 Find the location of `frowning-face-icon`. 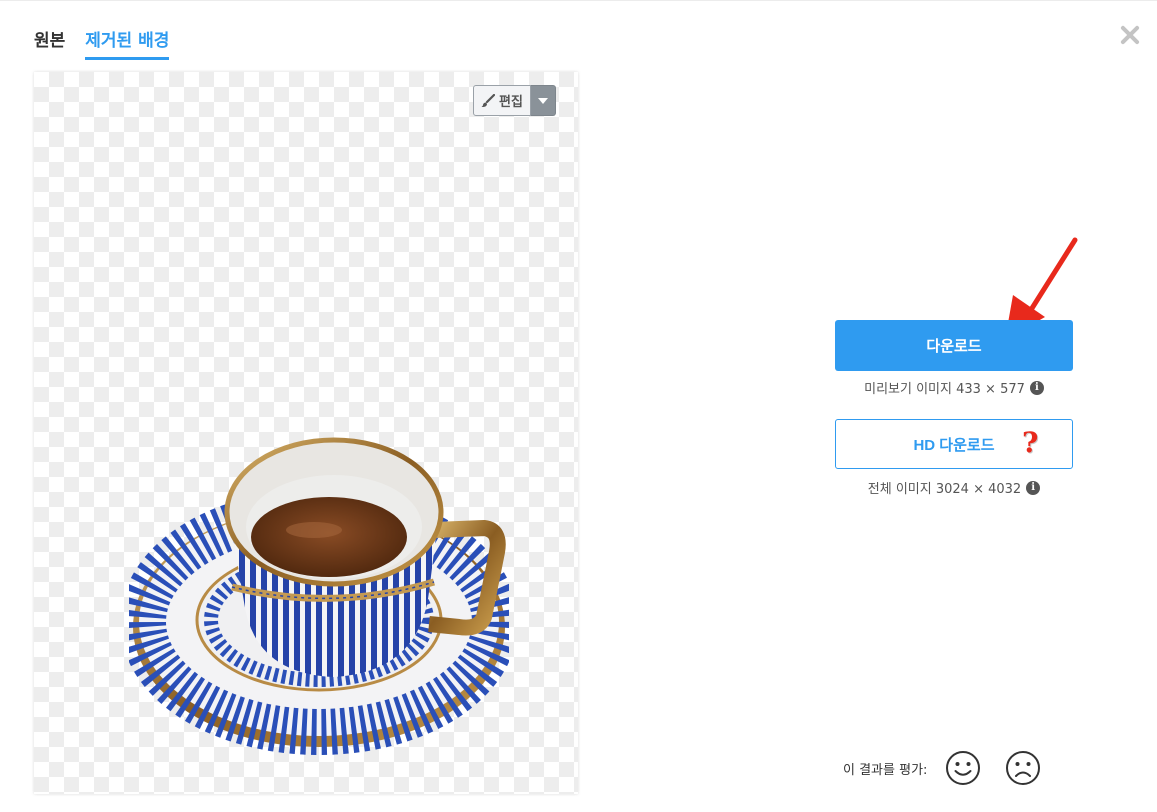

frowning-face-icon is located at coordinates (1023, 768).